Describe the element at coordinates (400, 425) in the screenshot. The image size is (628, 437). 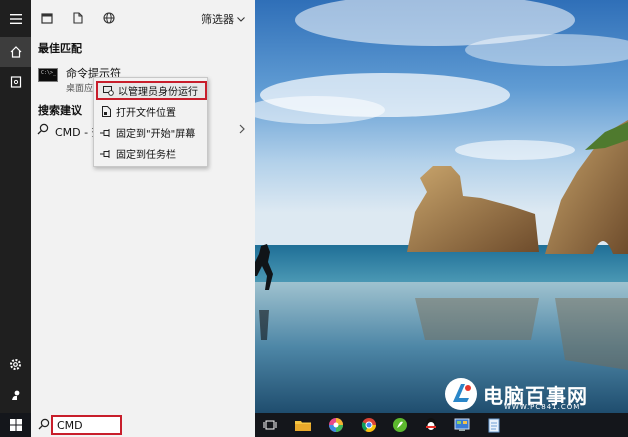
I see `green-app-icon` at that location.